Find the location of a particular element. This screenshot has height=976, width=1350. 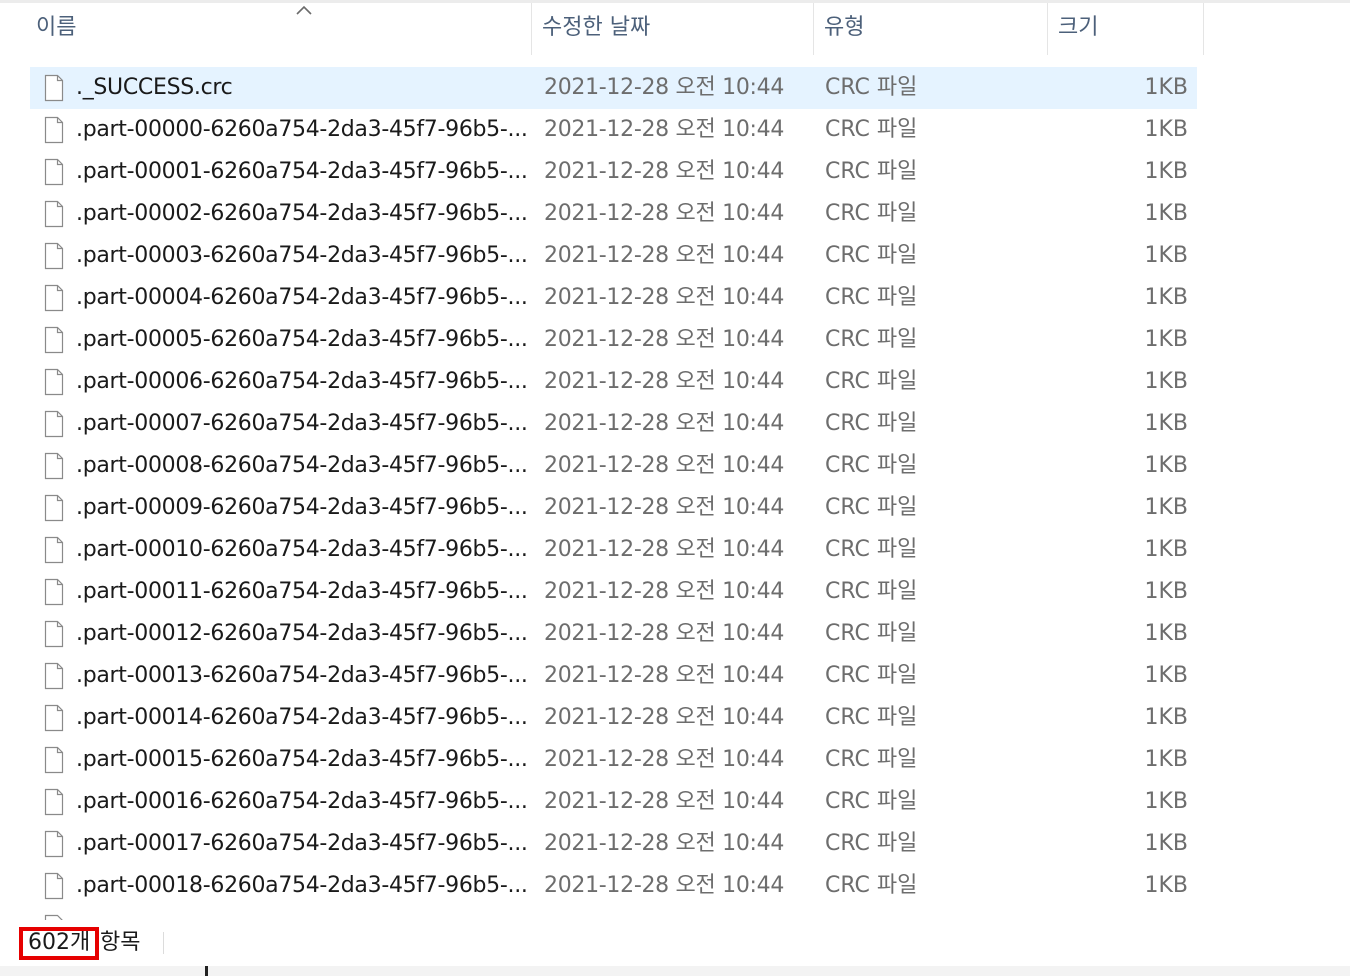

column-header-type: 유형 is located at coordinates (931, 29).